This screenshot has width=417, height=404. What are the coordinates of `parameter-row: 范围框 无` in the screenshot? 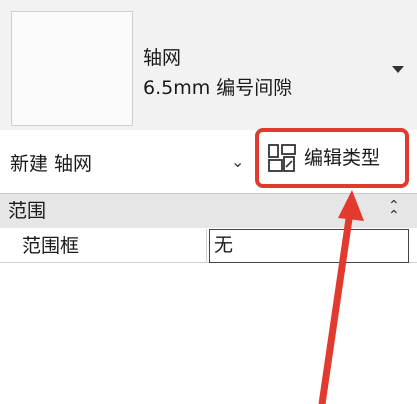 It's located at (208, 246).